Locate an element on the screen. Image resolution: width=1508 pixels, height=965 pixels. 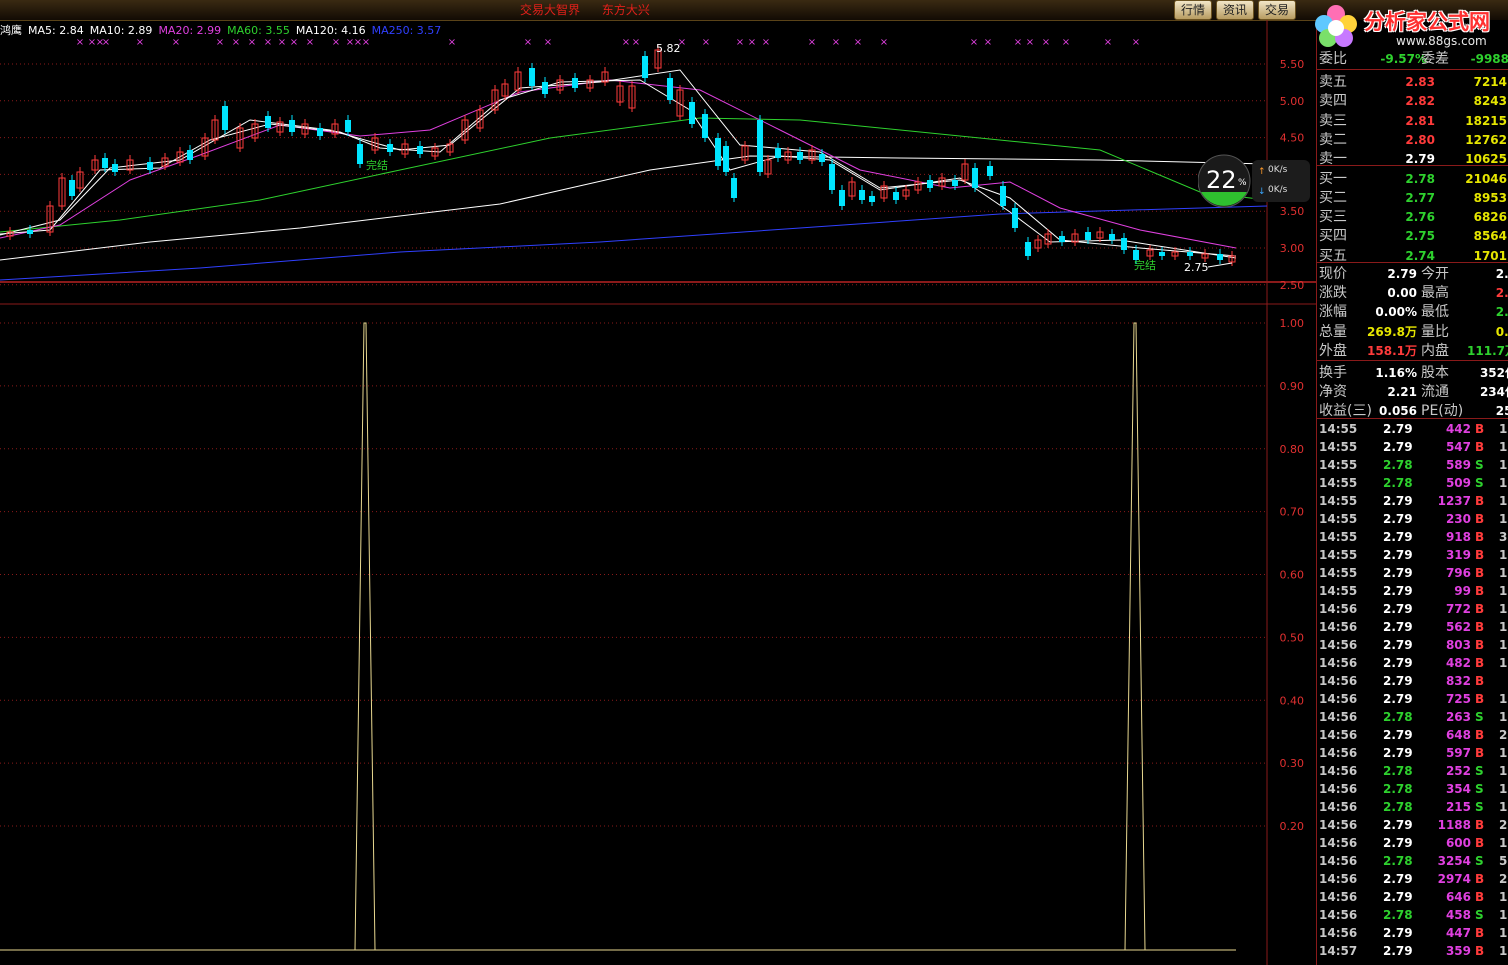
indicator-axis-label: 0.80 is located at coordinates (1292, 449).